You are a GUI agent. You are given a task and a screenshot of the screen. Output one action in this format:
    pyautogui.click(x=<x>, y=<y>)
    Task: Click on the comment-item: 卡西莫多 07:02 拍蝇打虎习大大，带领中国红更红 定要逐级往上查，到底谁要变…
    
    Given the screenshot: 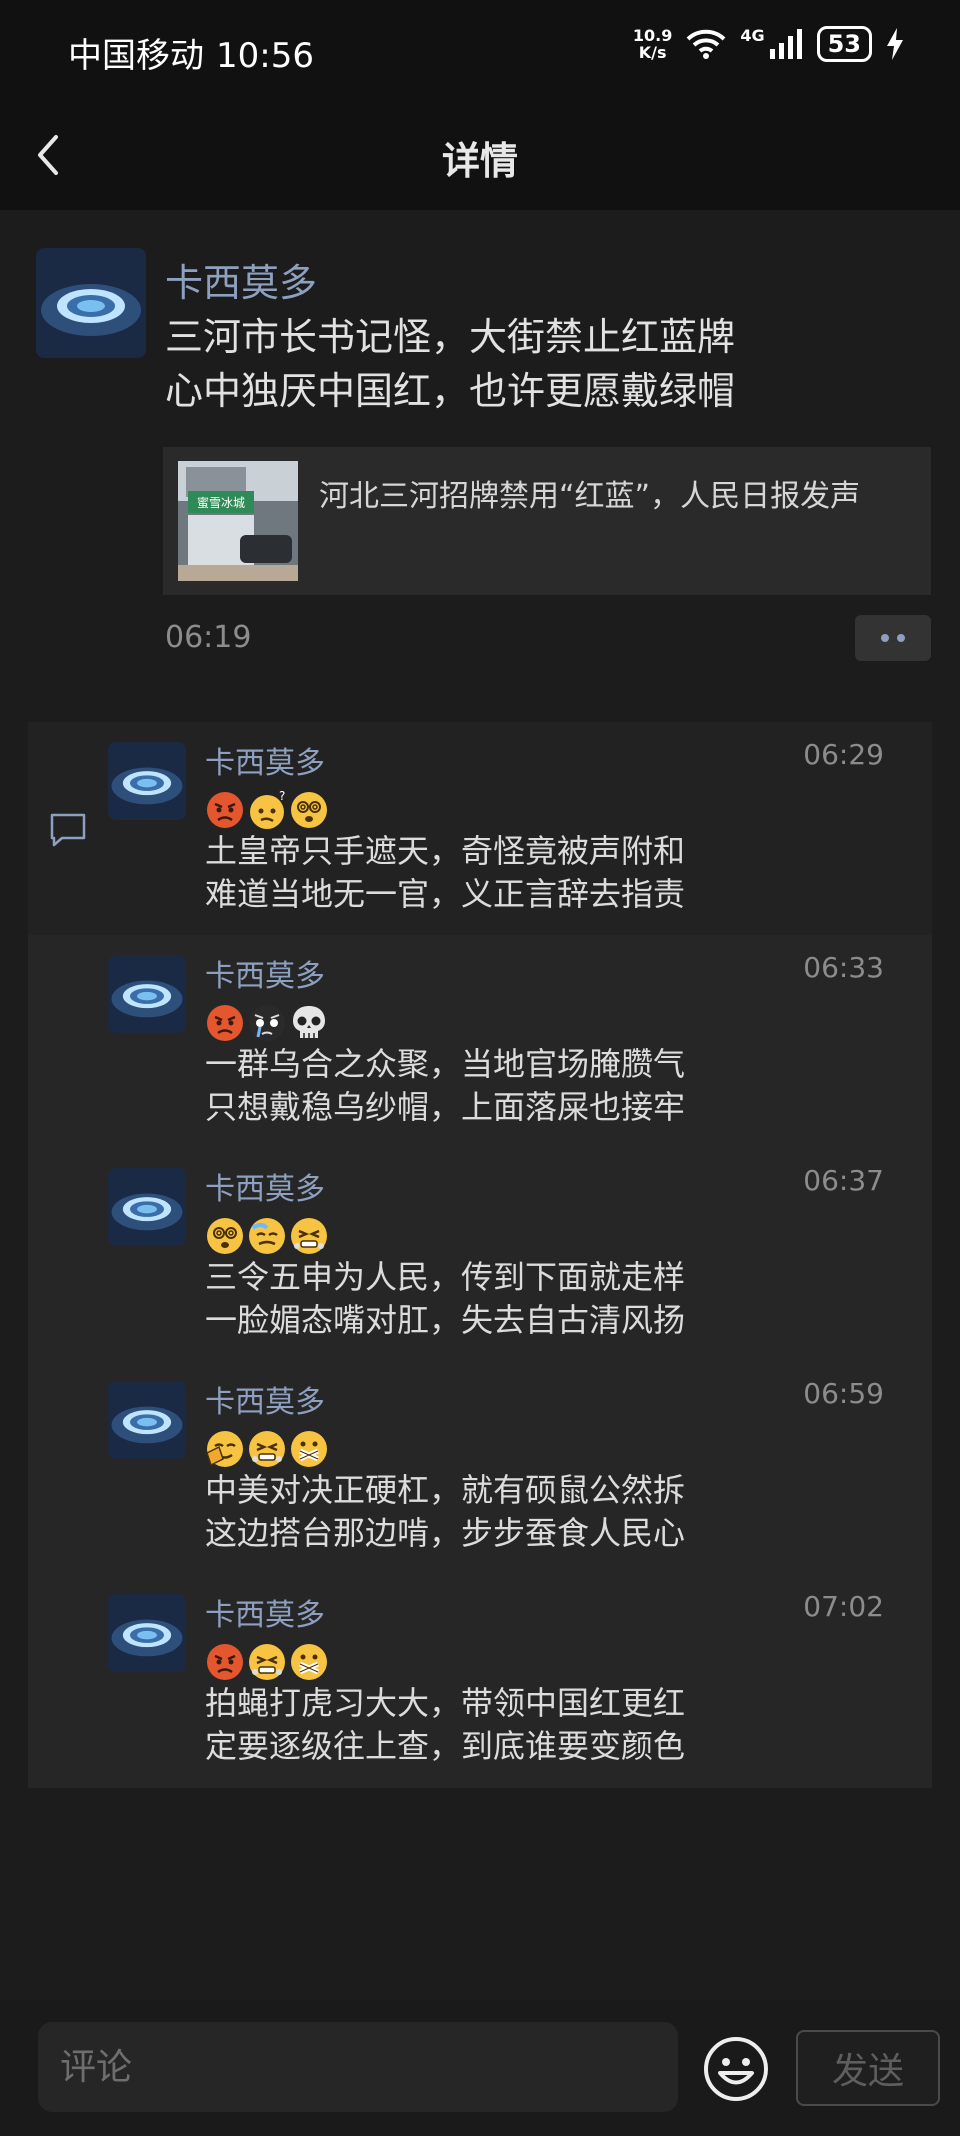 What is the action you would take?
    pyautogui.click(x=480, y=1680)
    